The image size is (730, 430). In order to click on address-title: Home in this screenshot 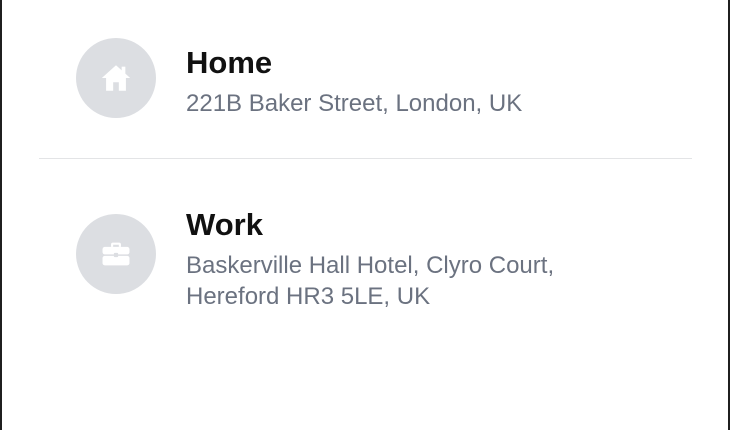, I will do `click(229, 62)`.